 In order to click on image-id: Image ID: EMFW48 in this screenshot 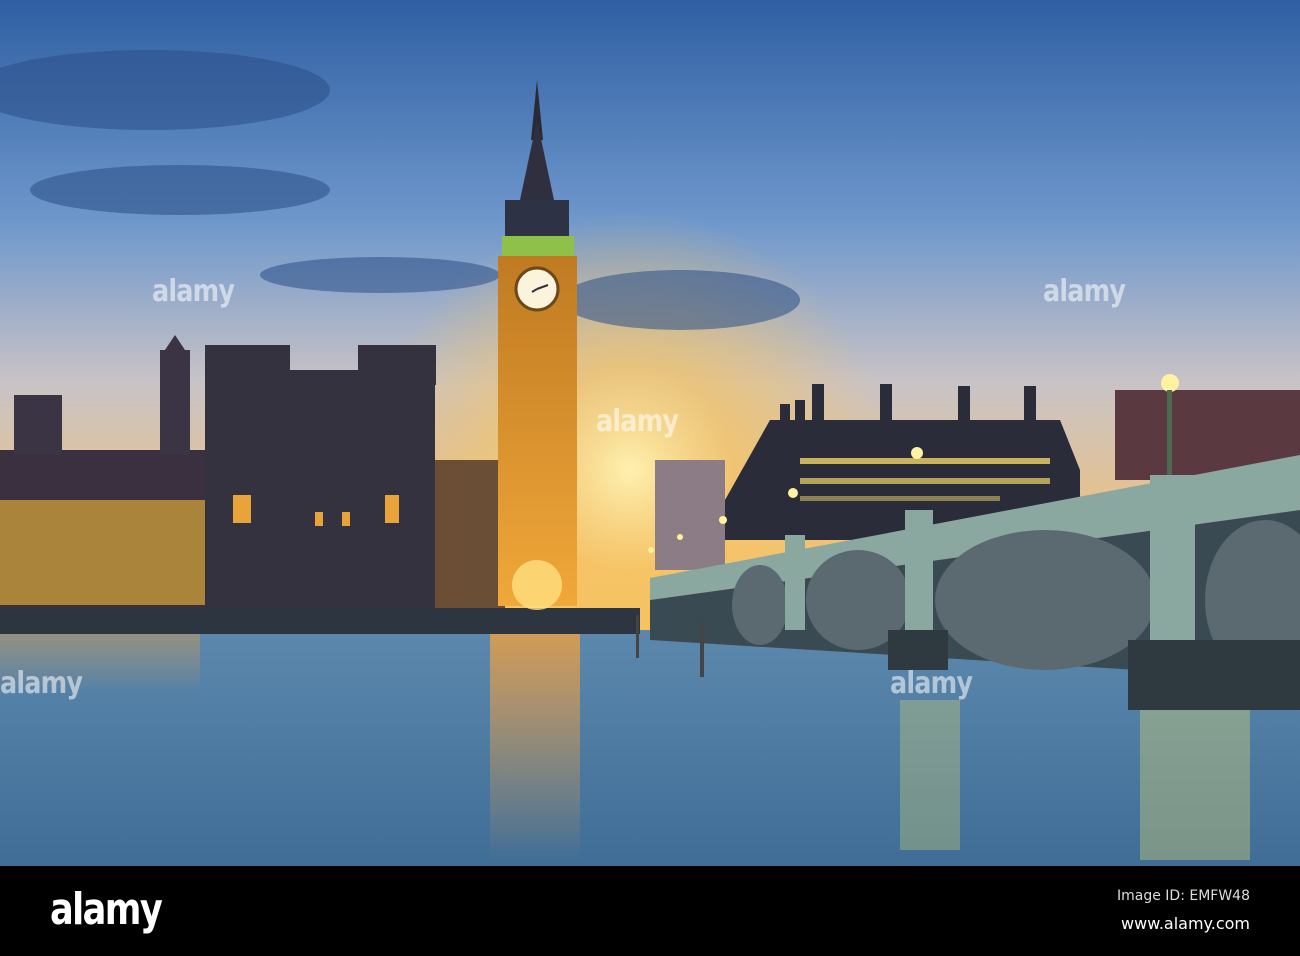, I will do `click(1183, 896)`.